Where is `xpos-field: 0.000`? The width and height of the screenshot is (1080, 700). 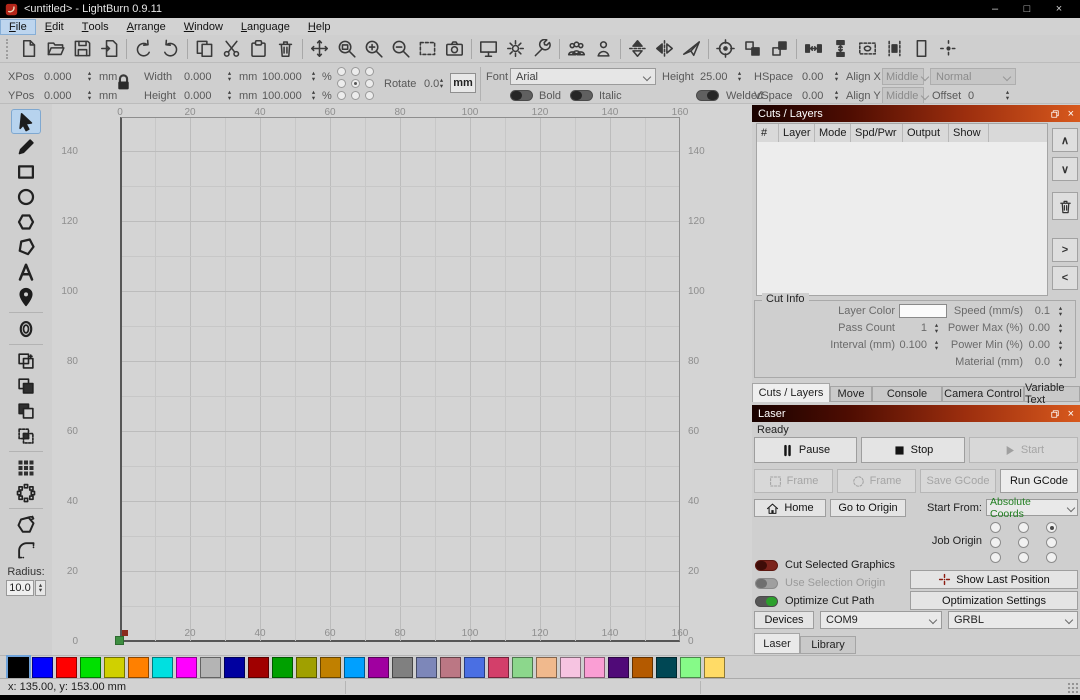
xpos-field: 0.000 is located at coordinates (58, 76).